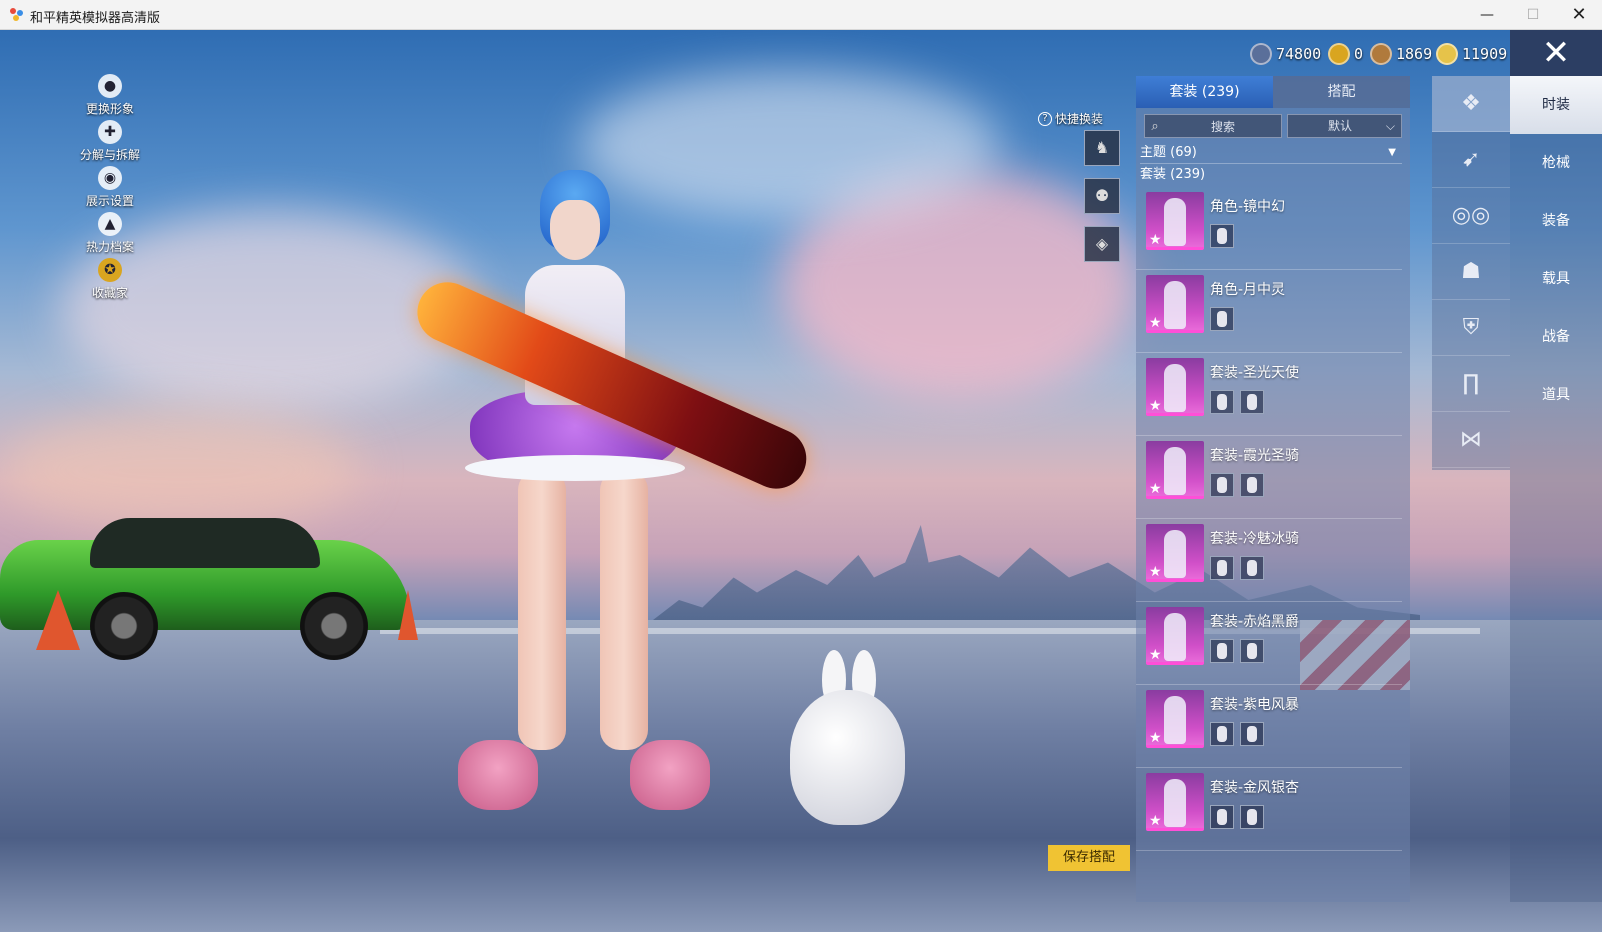  I want to click on list-item: ★ 角色-镜中幻, so click(1269, 229).